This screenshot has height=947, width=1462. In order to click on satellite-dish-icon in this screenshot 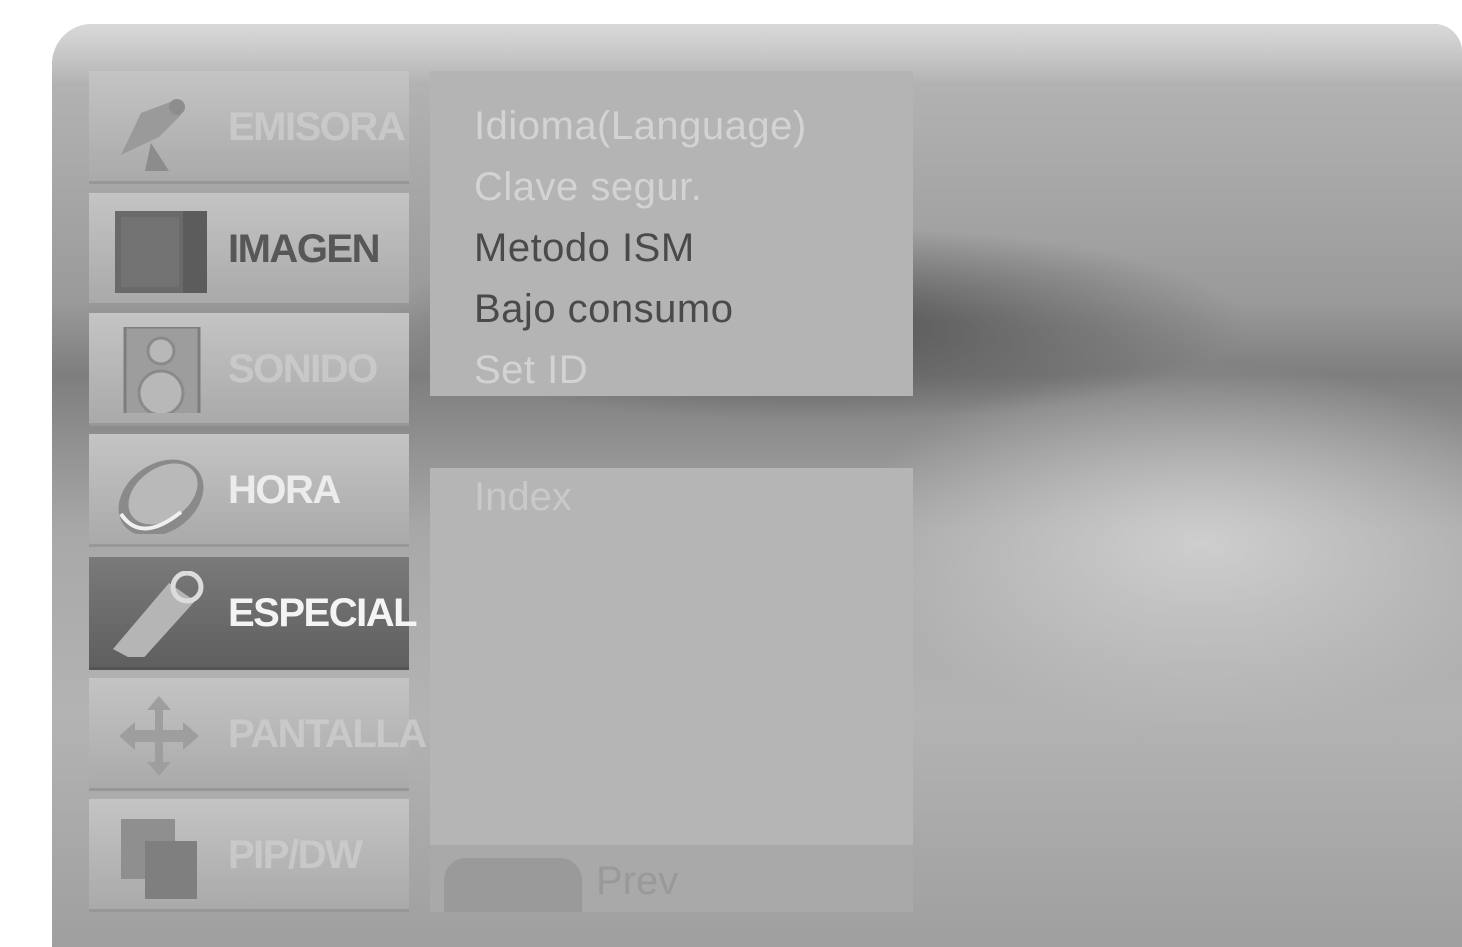, I will do `click(153, 135)`.